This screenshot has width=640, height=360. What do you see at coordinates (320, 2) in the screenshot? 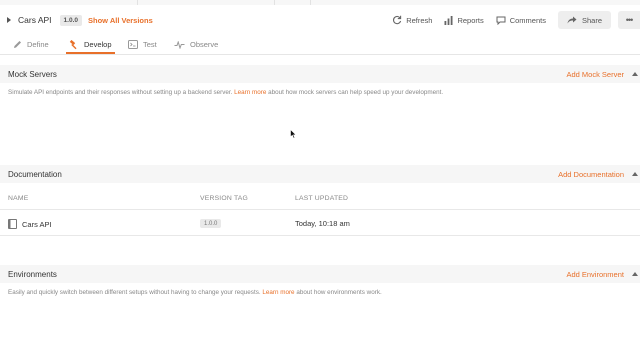
I see `top-tab-strip` at bounding box center [320, 2].